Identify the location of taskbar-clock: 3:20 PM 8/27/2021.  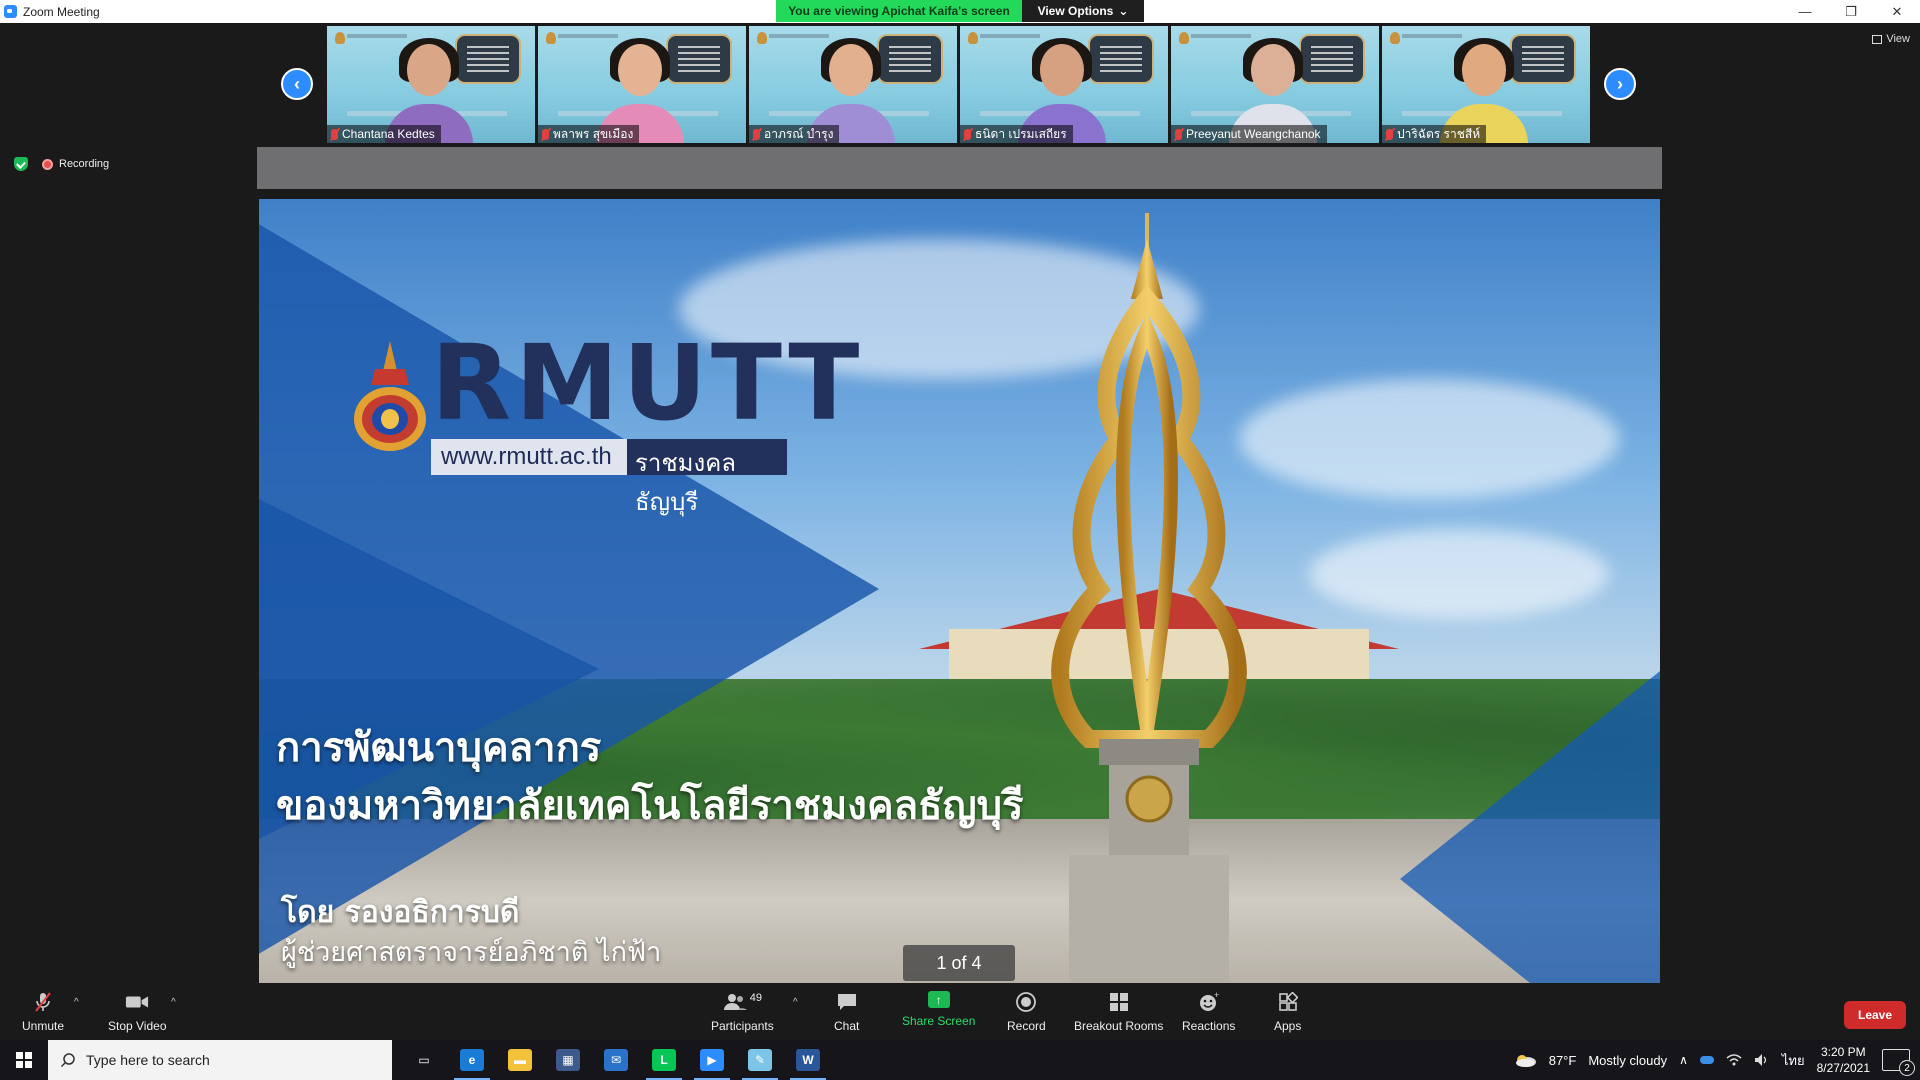
(1843, 1060).